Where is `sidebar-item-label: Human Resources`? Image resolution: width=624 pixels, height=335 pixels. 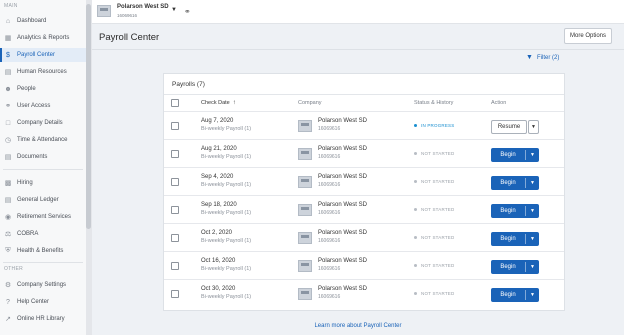
sidebar-item-label: Human Resources is located at coordinates (42, 72).